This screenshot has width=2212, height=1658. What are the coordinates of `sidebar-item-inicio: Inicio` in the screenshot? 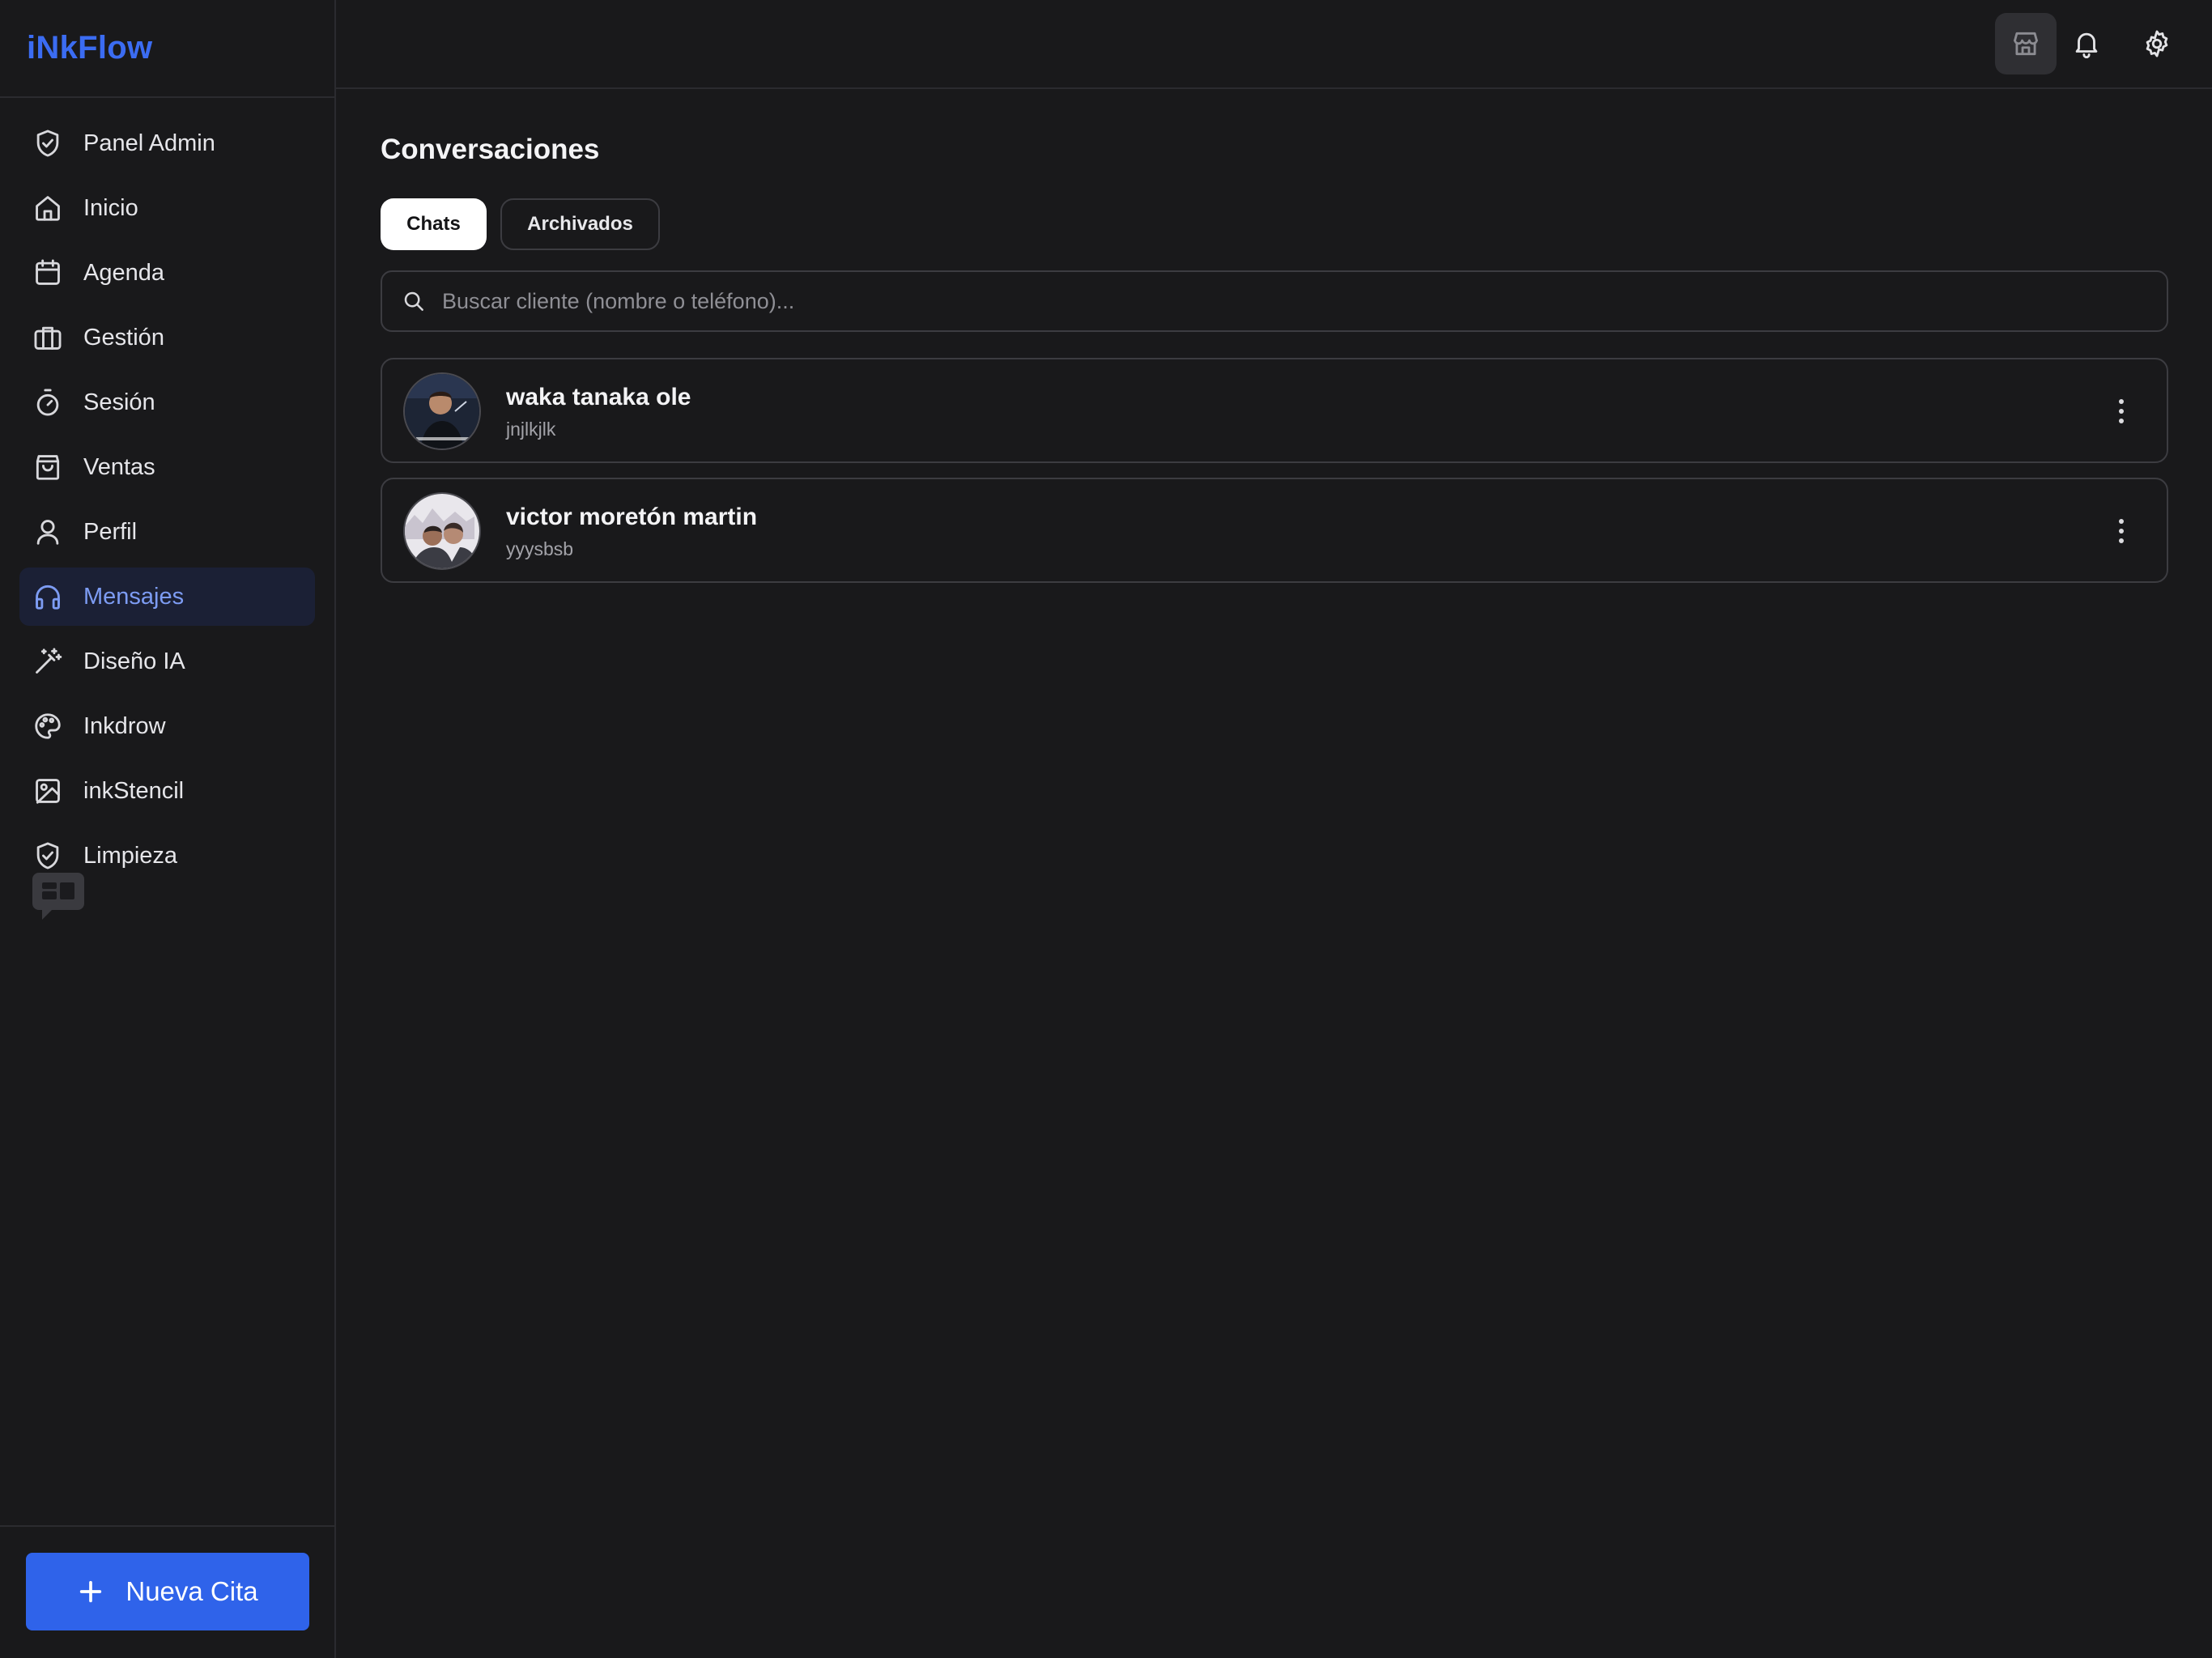 It's located at (167, 208).